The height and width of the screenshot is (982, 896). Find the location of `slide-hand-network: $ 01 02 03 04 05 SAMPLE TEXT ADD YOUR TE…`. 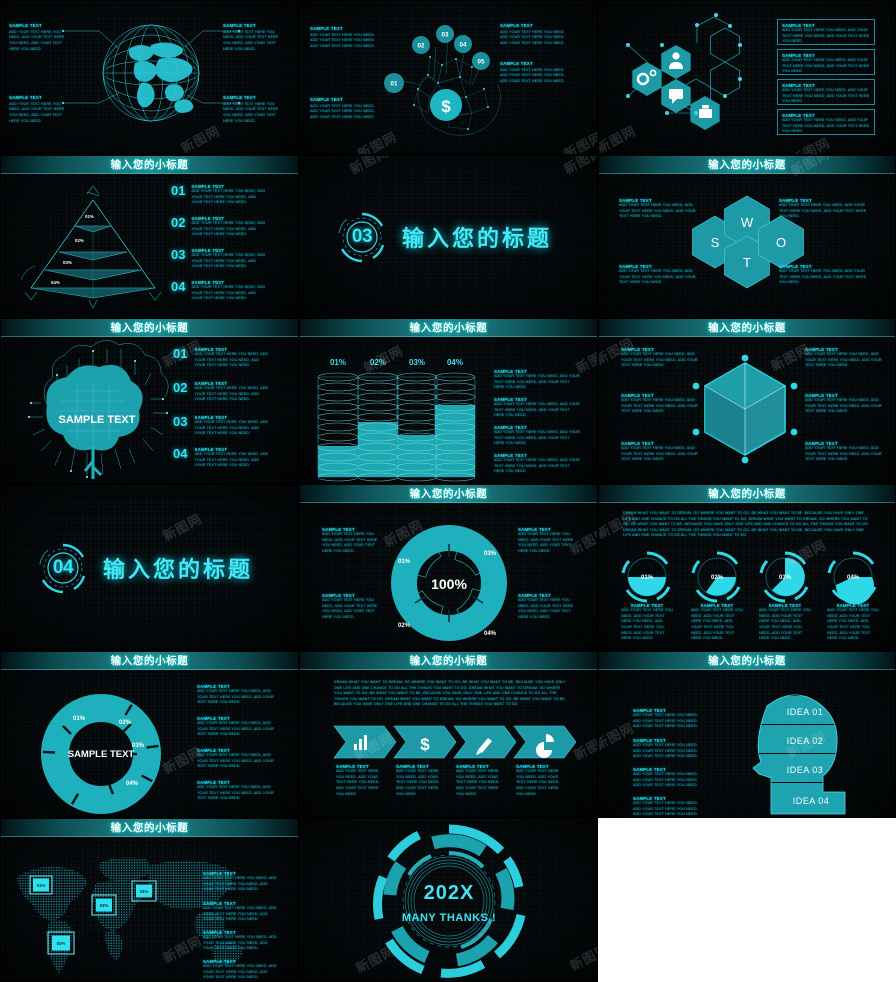

slide-hand-network: $ 01 02 03 04 05 SAMPLE TEXT ADD YOUR TE… is located at coordinates (448, 77).